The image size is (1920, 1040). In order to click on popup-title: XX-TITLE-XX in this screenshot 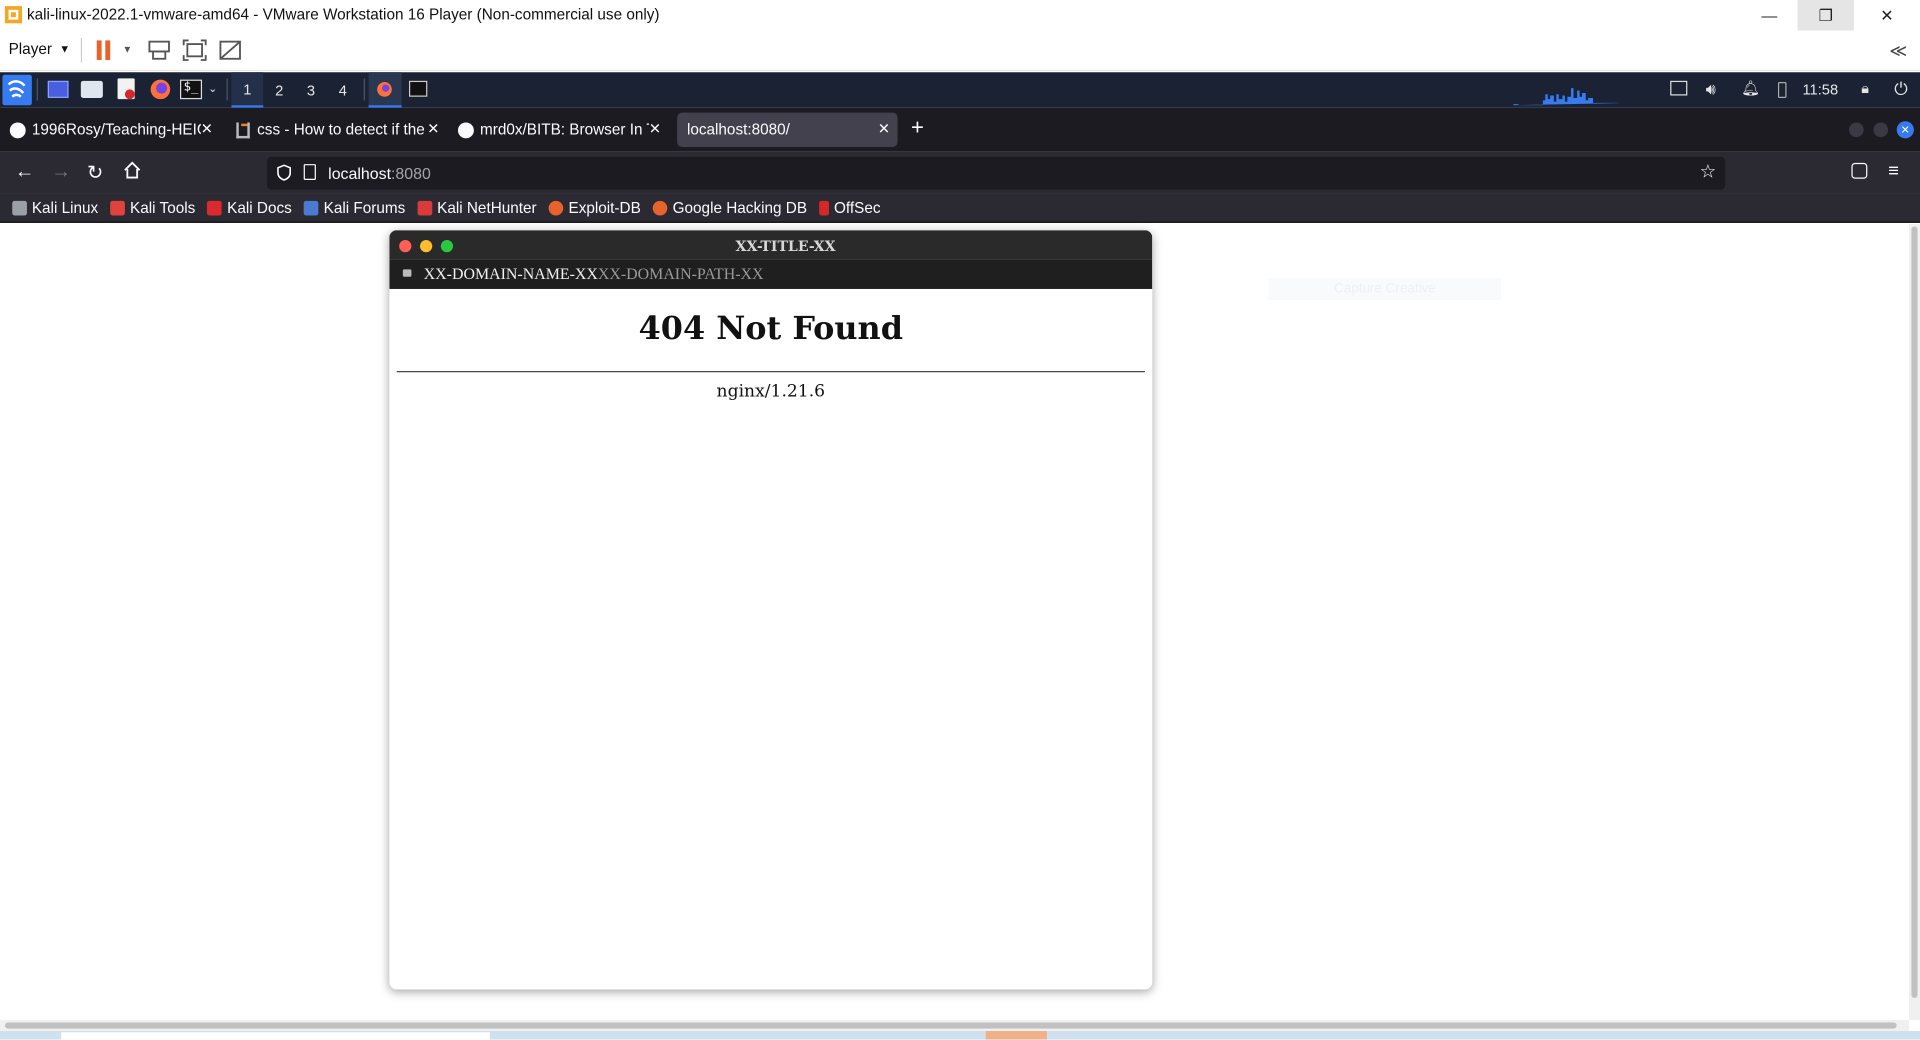, I will do `click(785, 246)`.